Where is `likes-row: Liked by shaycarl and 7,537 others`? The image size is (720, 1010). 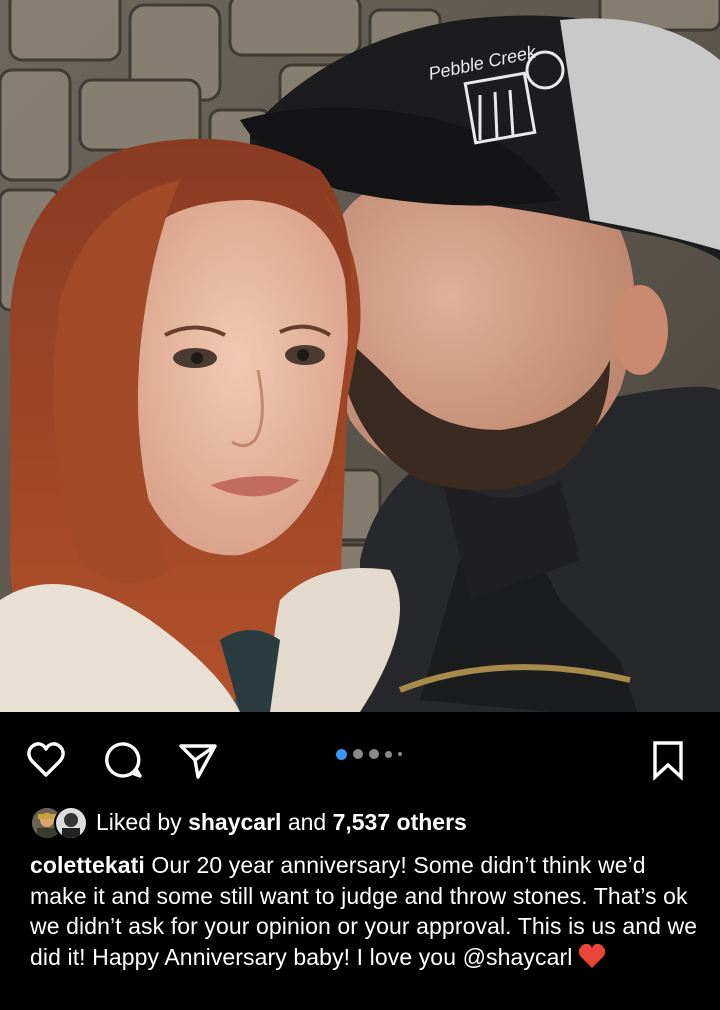
likes-row: Liked by shaycarl and 7,537 others is located at coordinates (248, 822).